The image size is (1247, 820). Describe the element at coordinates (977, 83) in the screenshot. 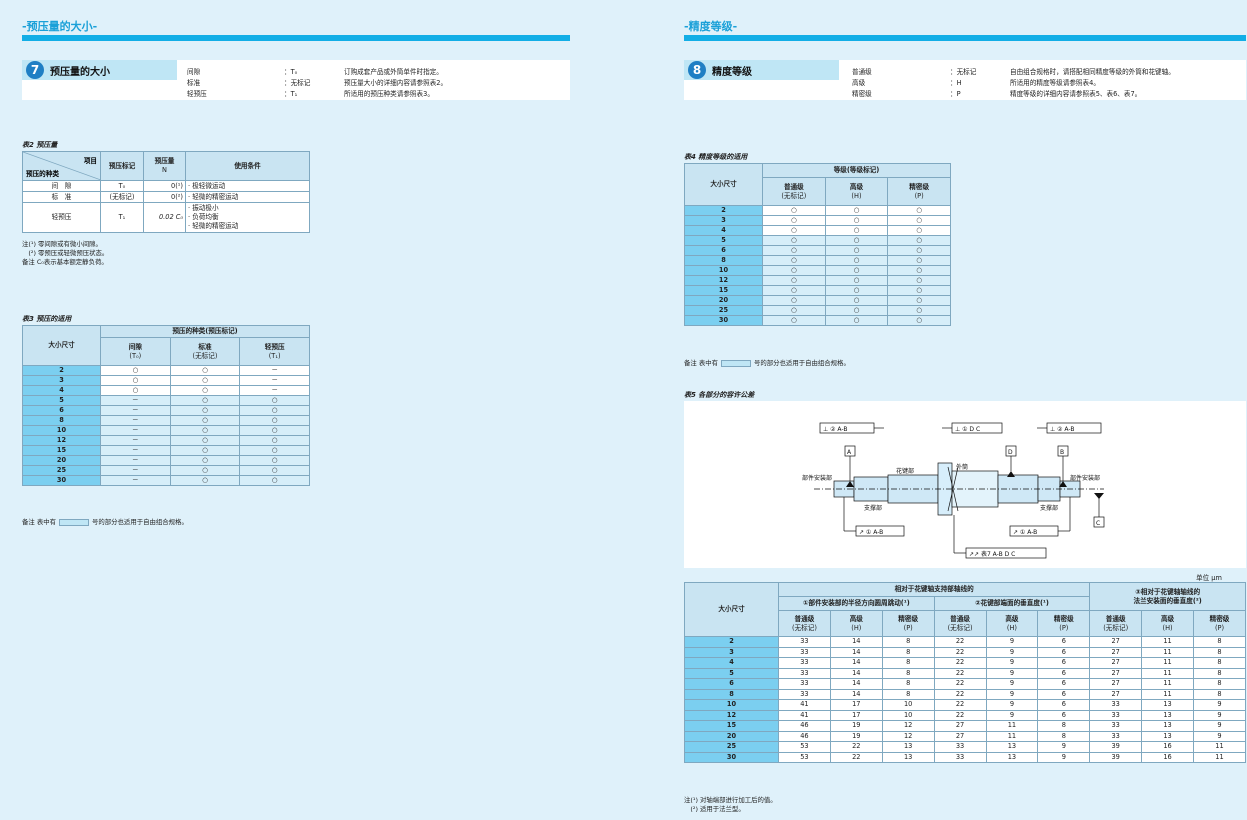

I see `section-marks: ：无标记 ：H ：P` at that location.